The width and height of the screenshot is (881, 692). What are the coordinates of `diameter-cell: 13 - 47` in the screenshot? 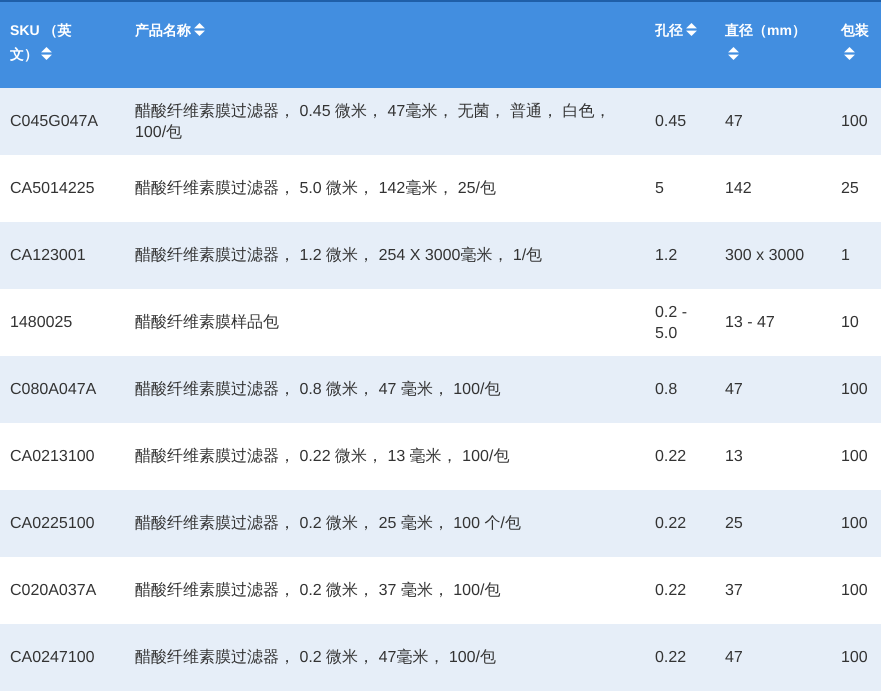 It's located at (773, 322).